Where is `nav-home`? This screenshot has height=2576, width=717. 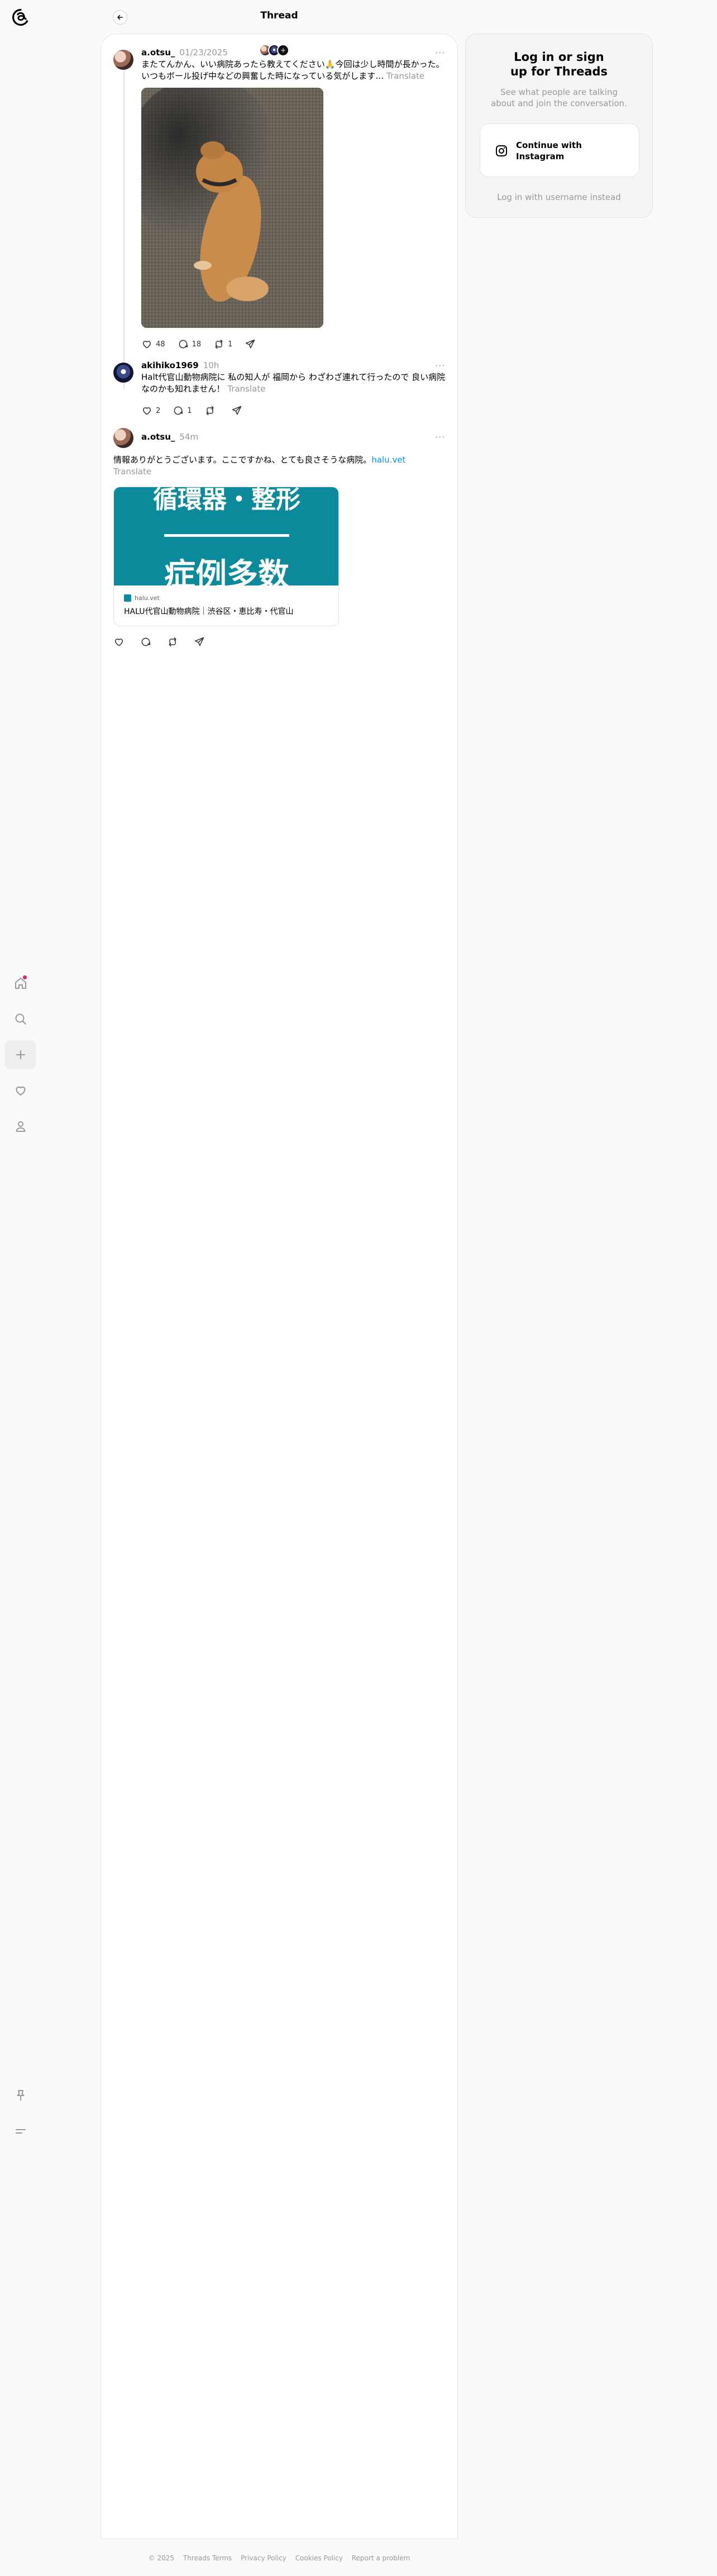 nav-home is located at coordinates (20, 983).